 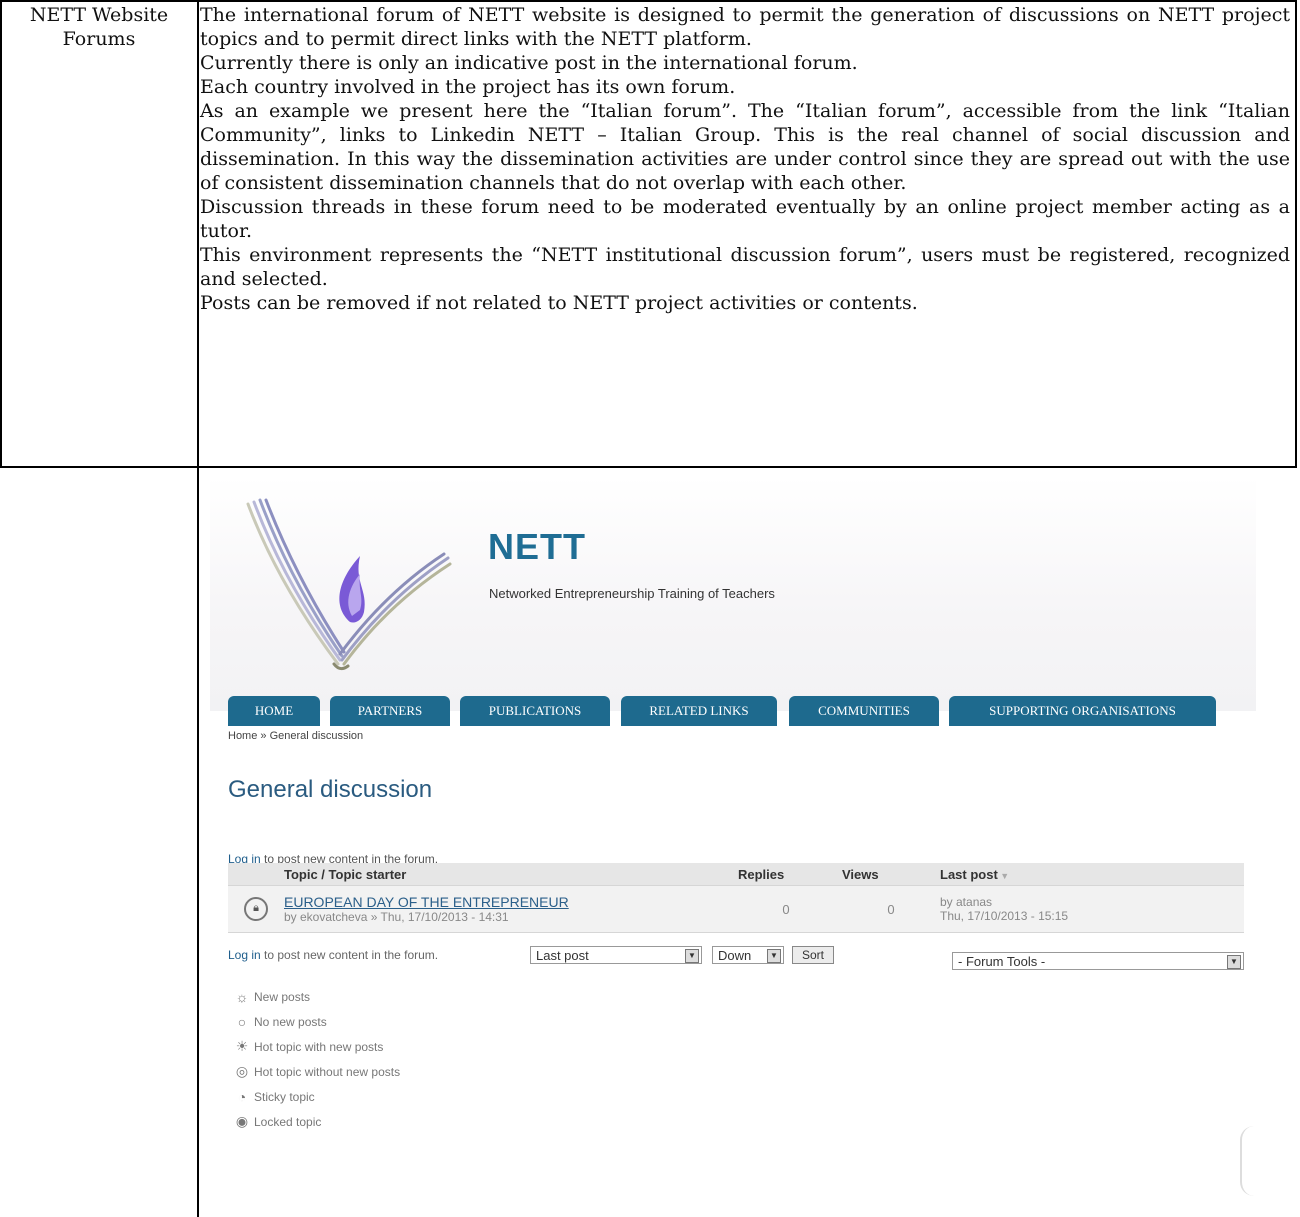 What do you see at coordinates (290, 1021) in the screenshot?
I see `legend-label: No new posts` at bounding box center [290, 1021].